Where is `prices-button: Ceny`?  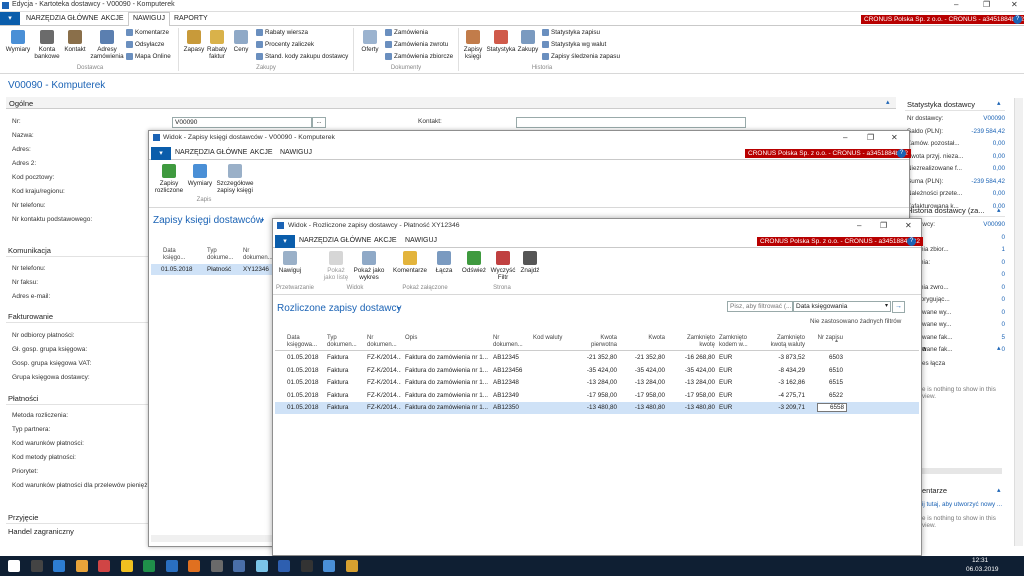 prices-button: Ceny is located at coordinates (241, 41).